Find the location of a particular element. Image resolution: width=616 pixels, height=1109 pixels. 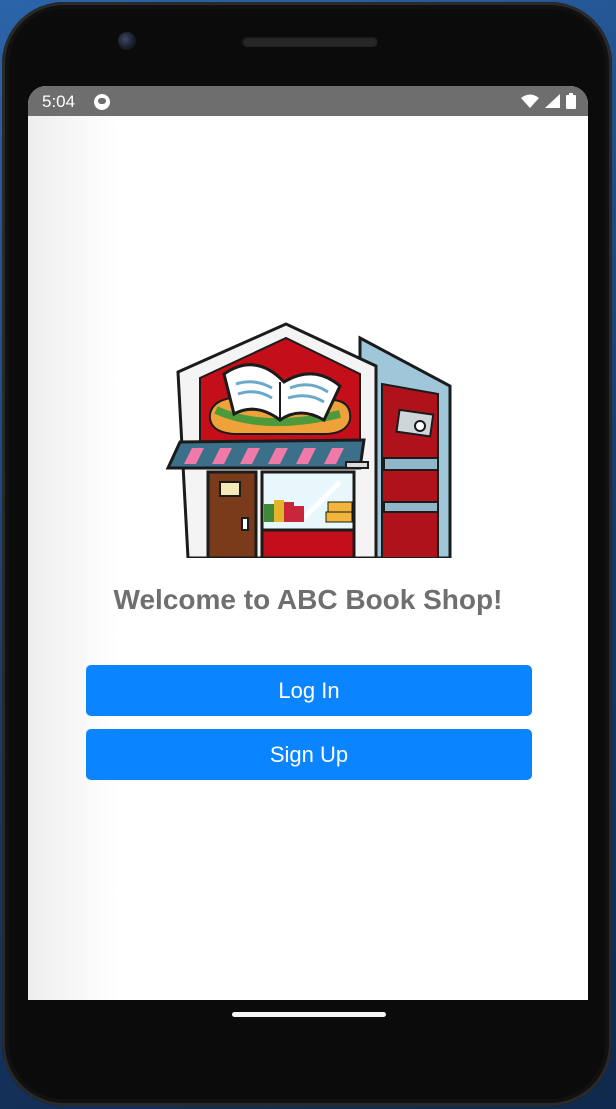

wifi-icon is located at coordinates (530, 101).